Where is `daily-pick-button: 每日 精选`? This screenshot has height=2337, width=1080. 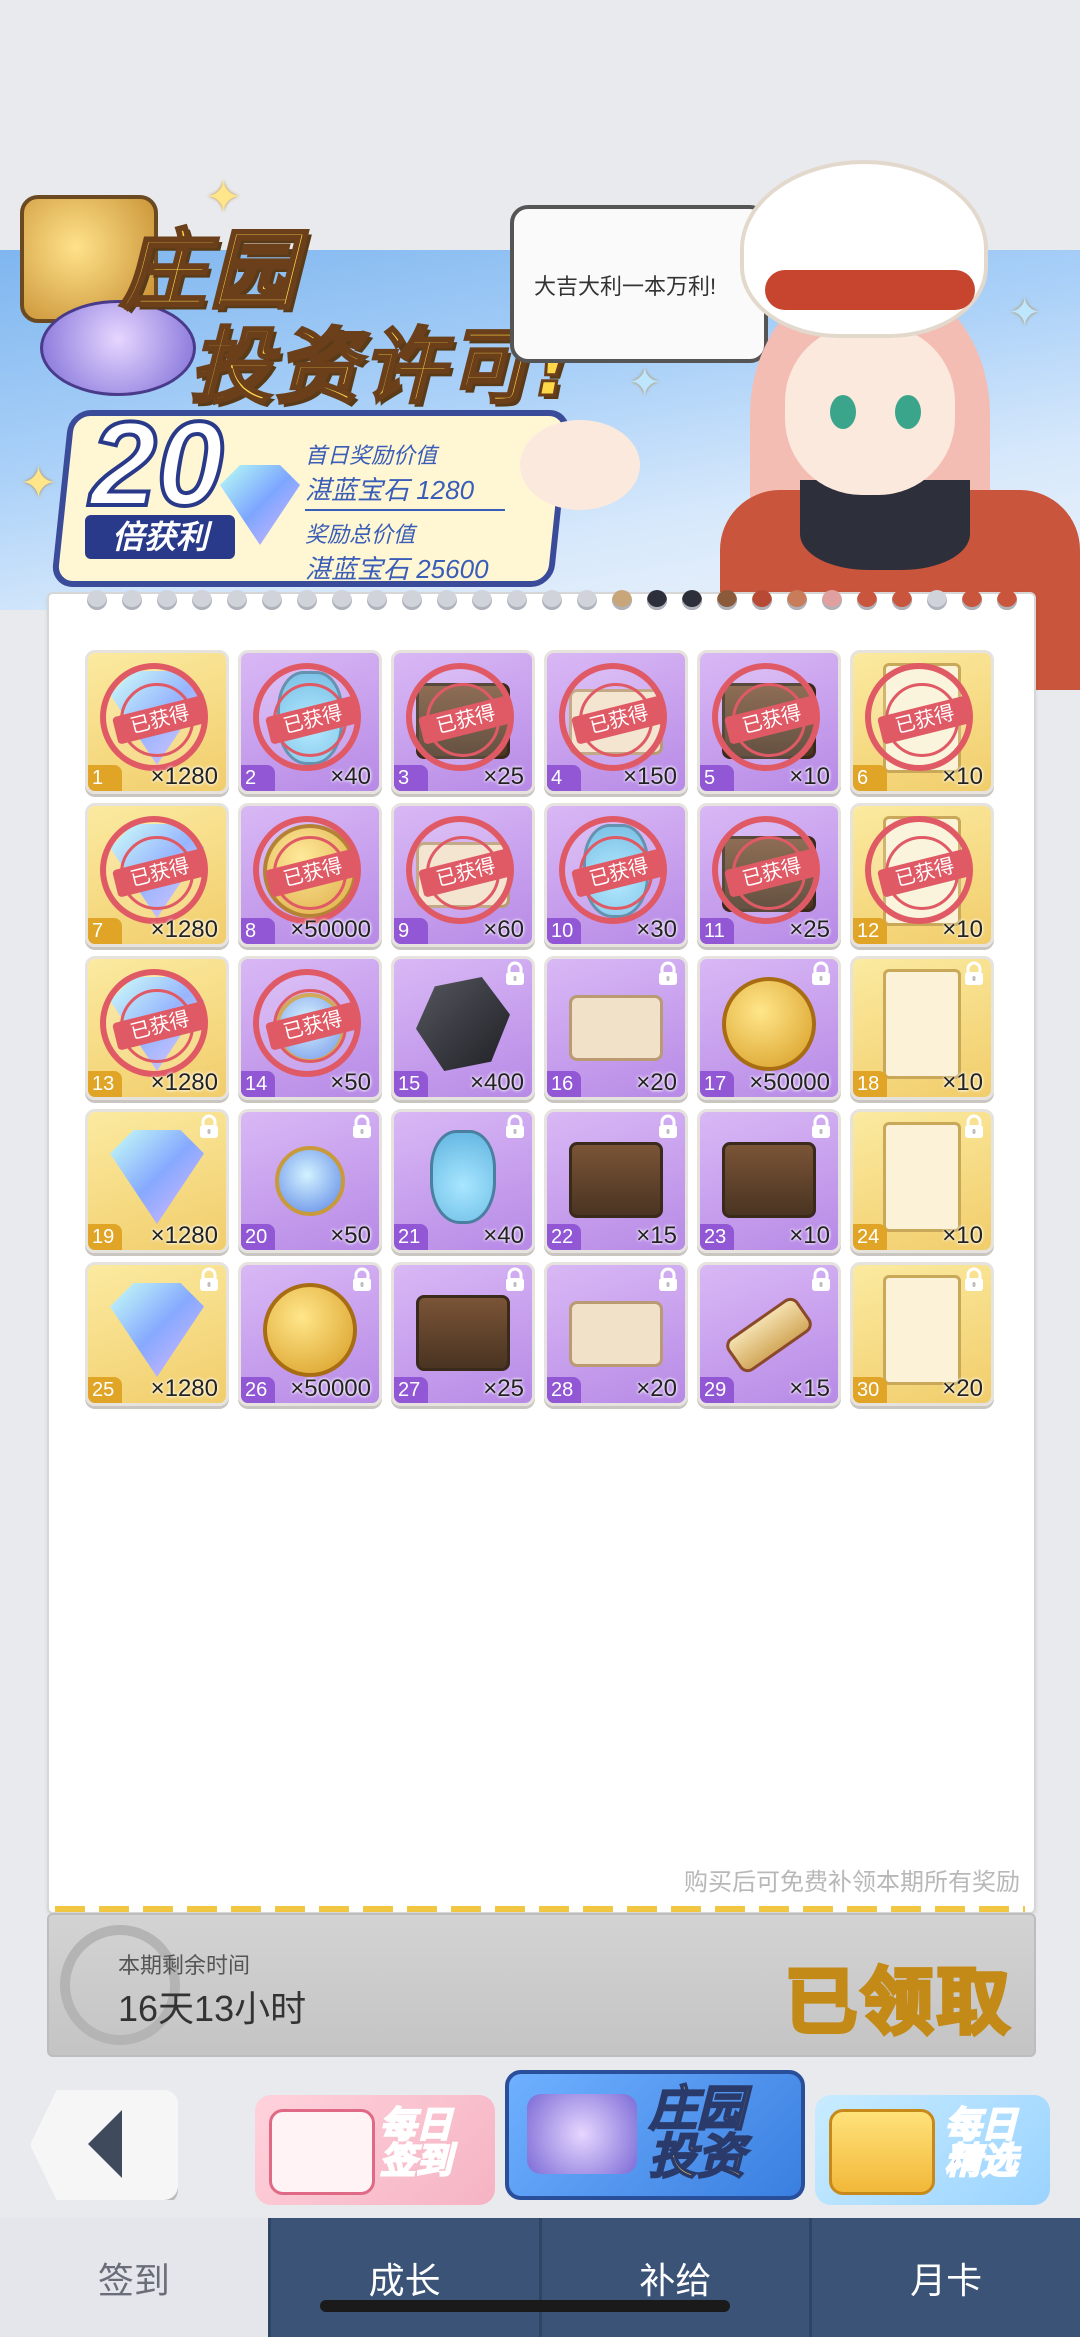 daily-pick-button: 每日 精选 is located at coordinates (932, 2150).